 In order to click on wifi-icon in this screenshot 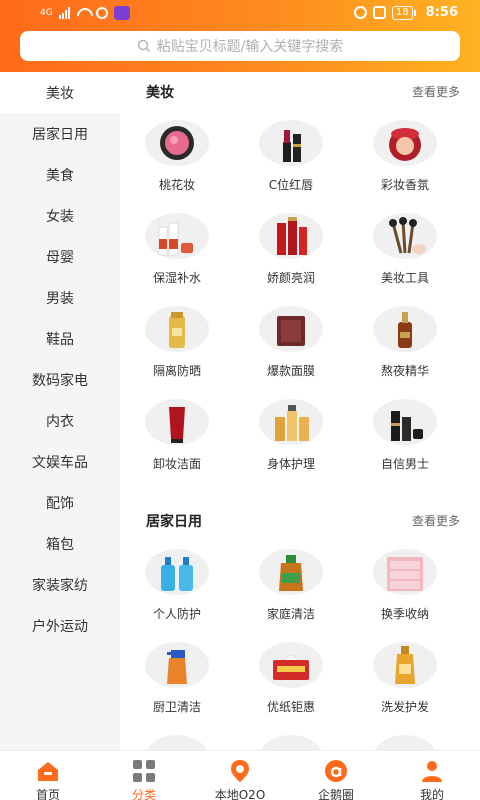, I will do `click(83, 13)`.